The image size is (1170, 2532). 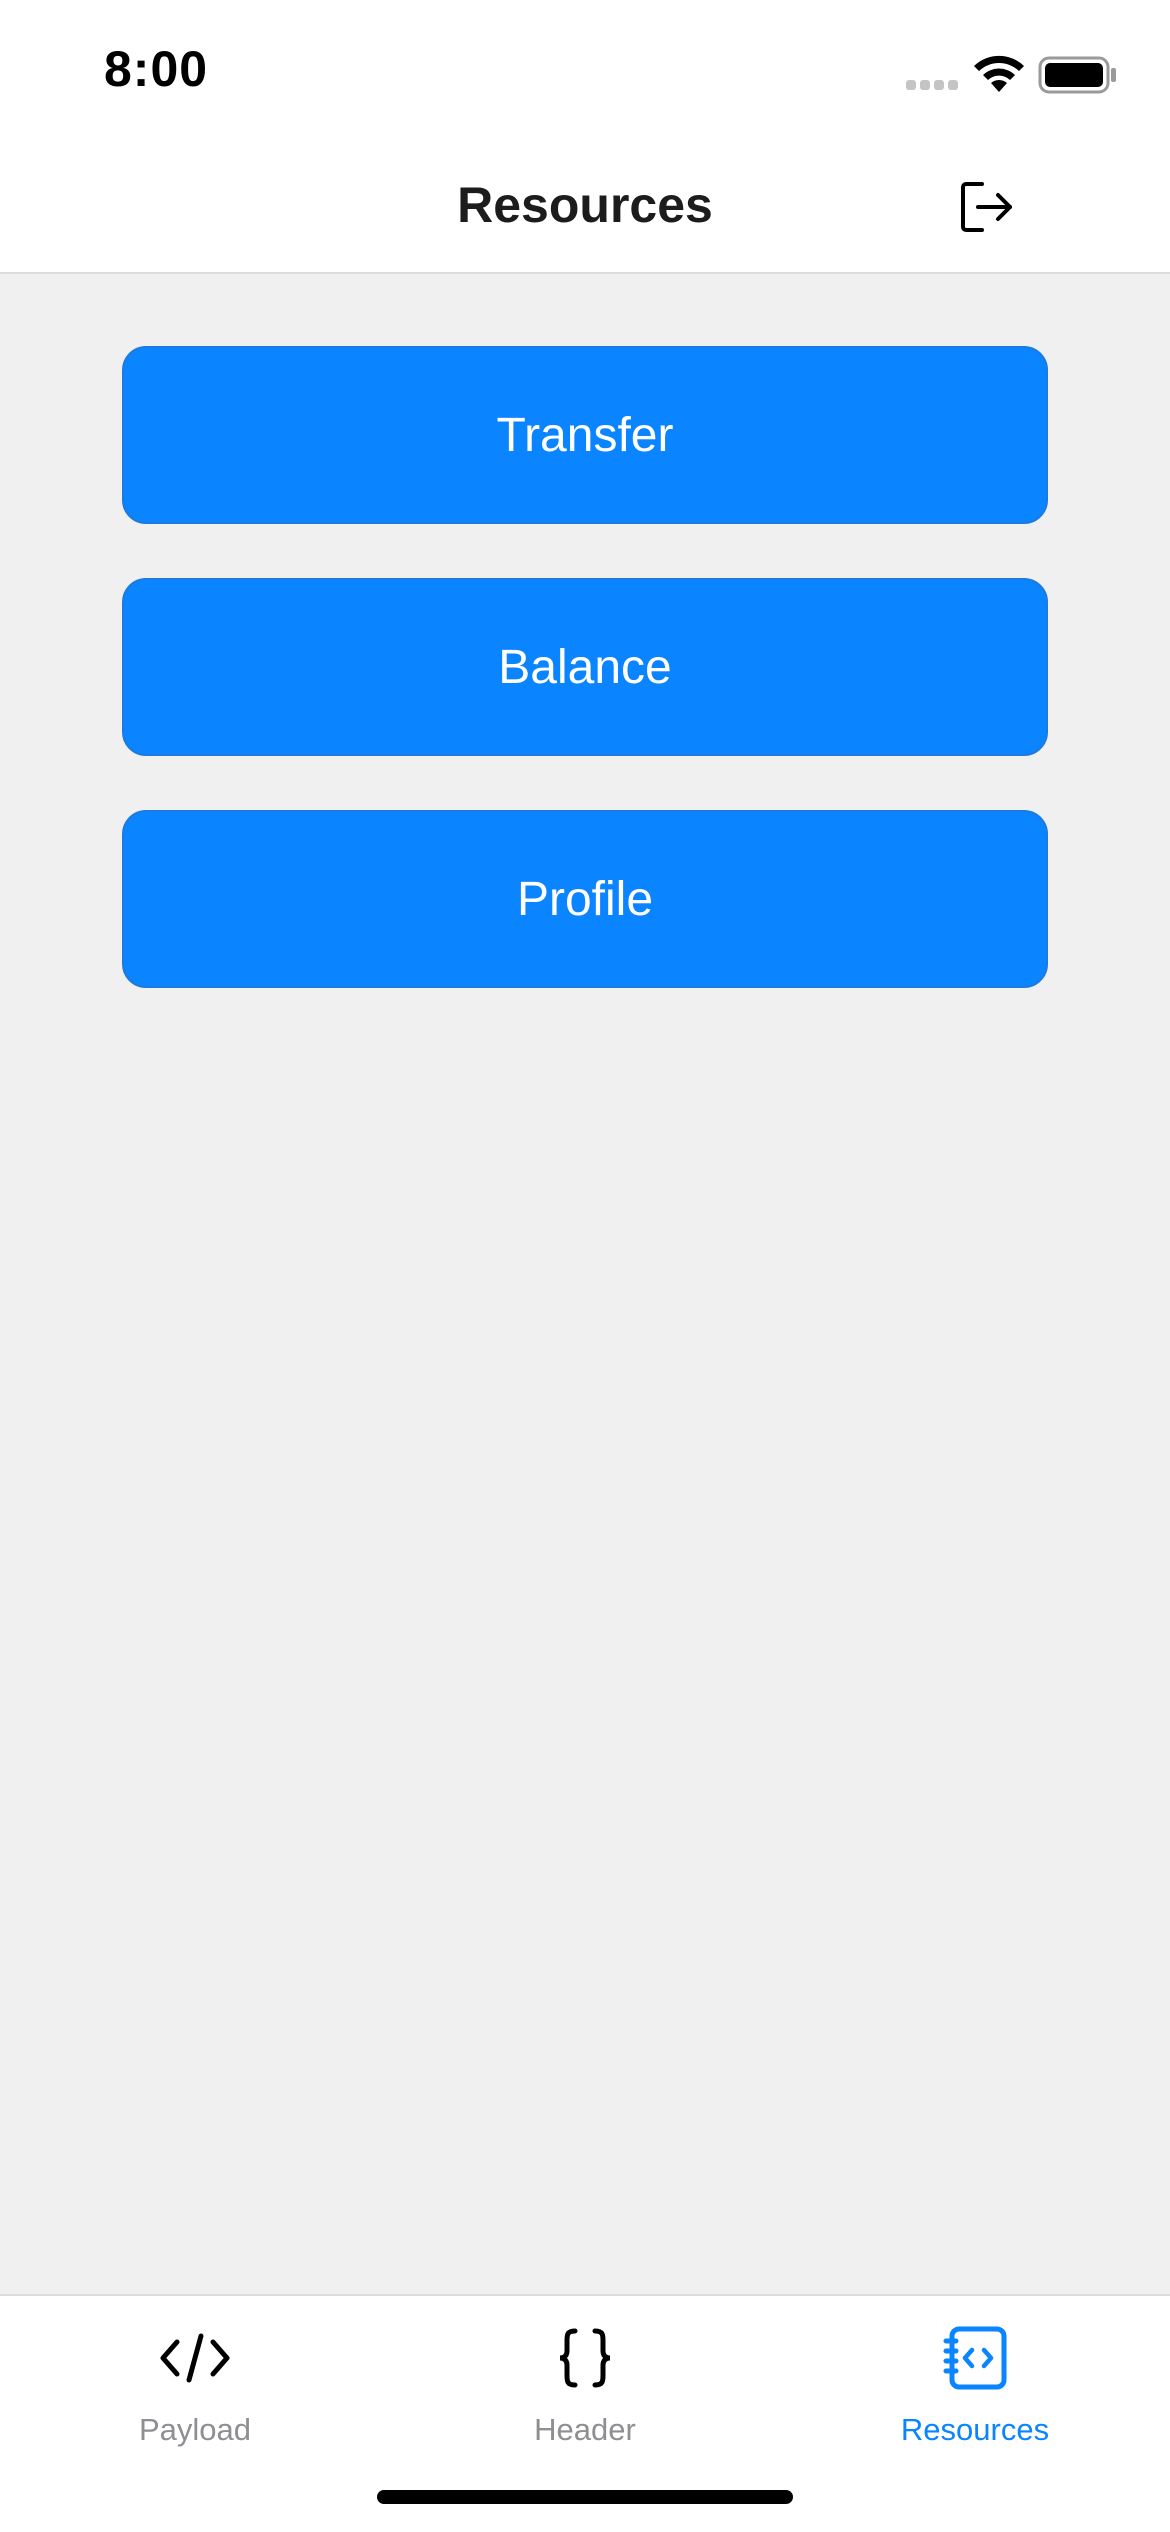 I want to click on cellular-signal-icon, so click(x=933, y=87).